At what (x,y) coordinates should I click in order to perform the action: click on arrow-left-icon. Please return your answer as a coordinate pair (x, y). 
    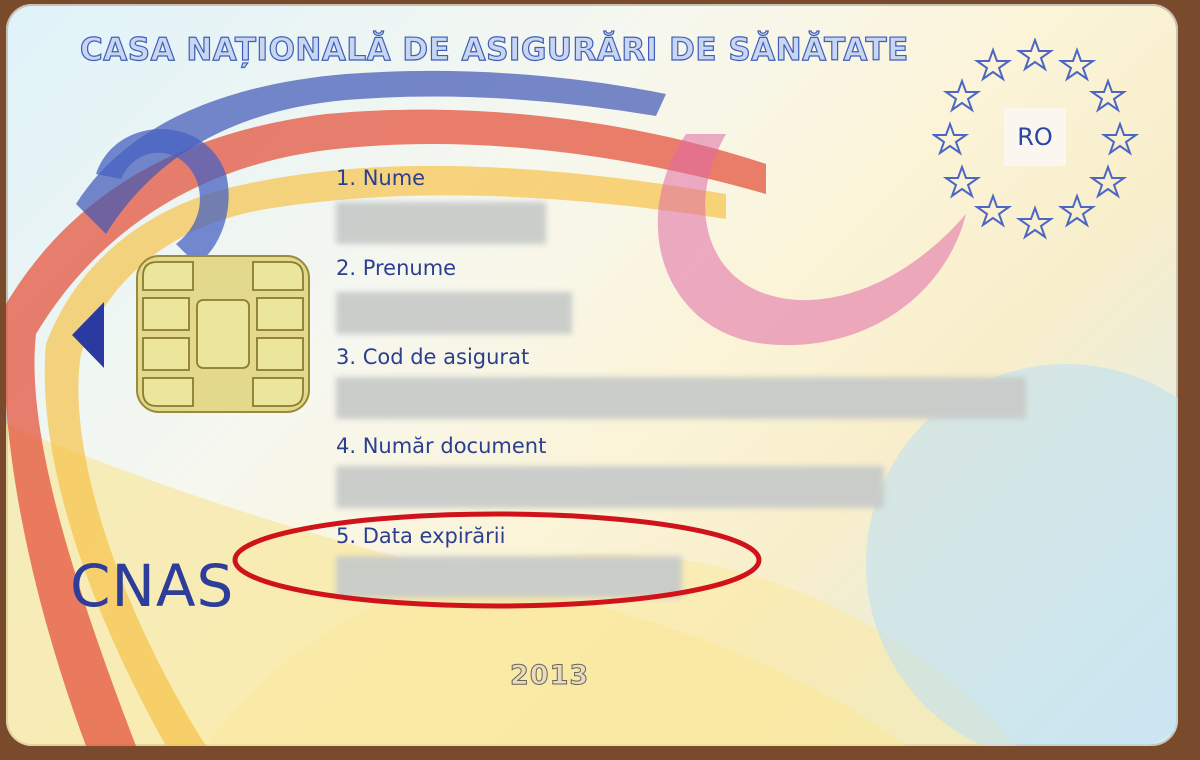
    Looking at the image, I should click on (88, 335).